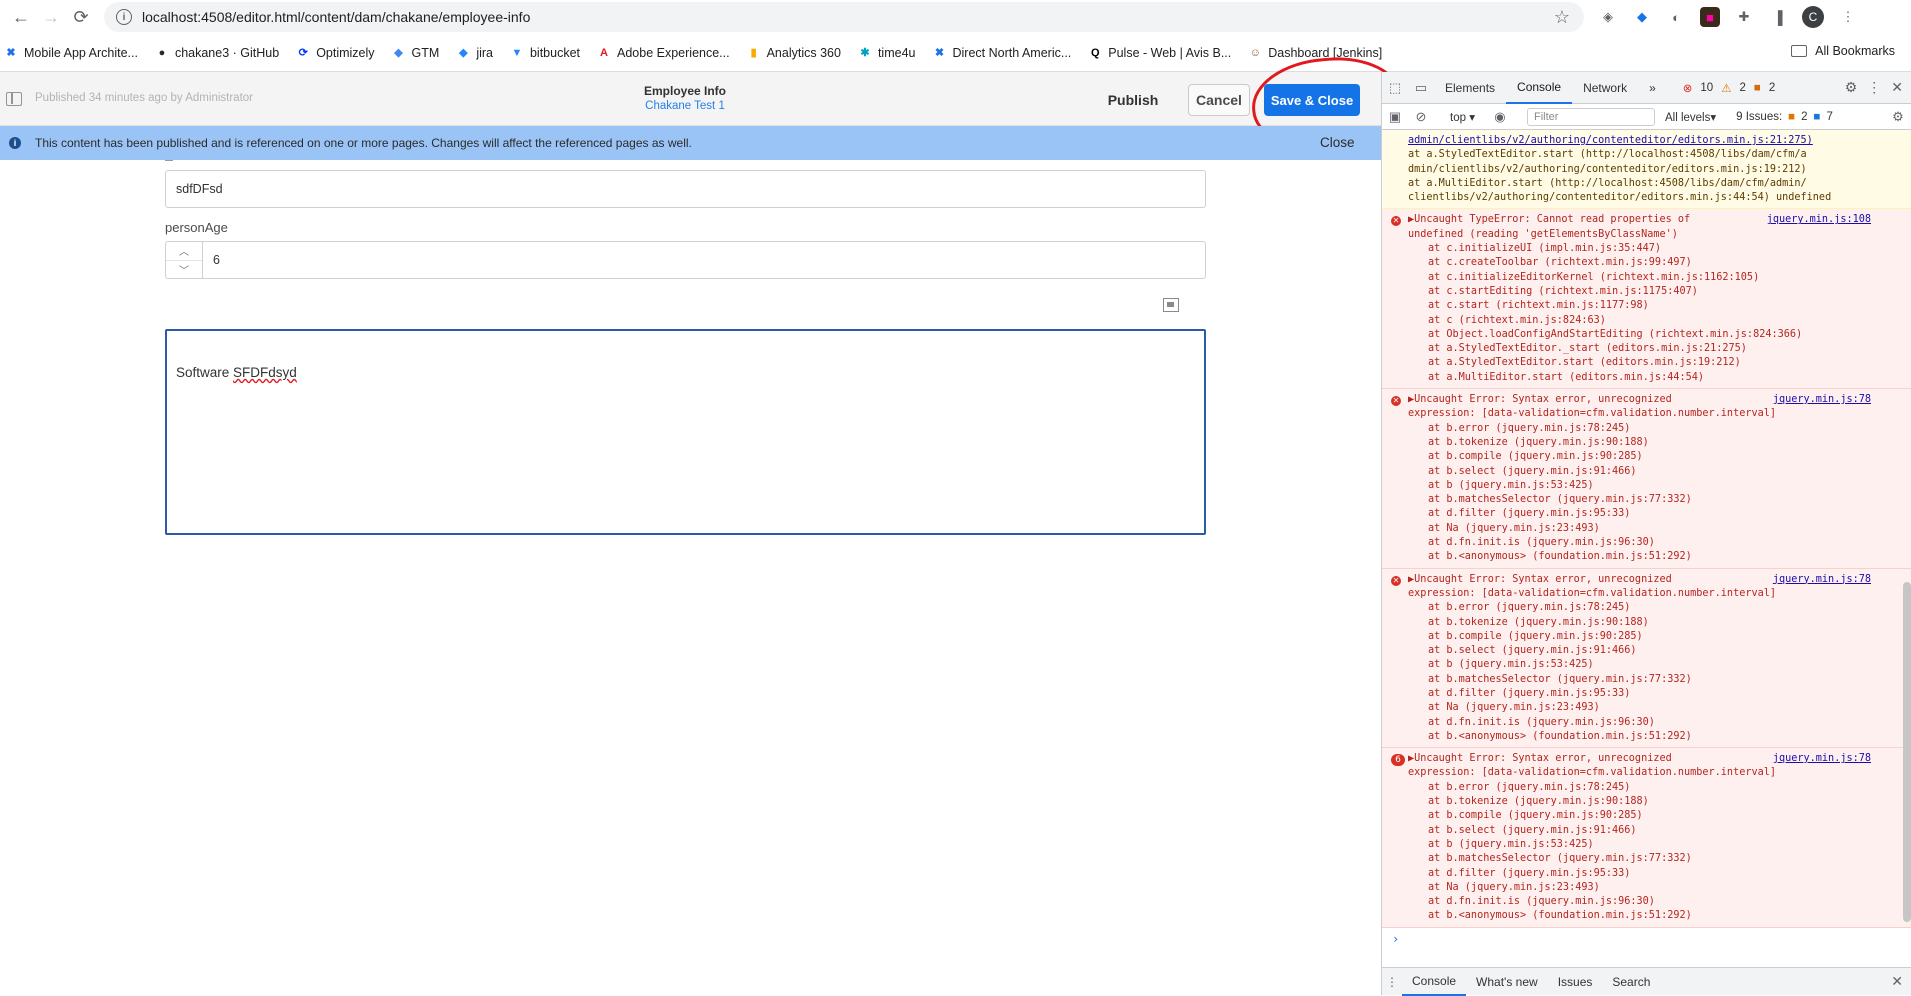 This screenshot has width=1911, height=996. I want to click on publish-button: Publish, so click(1133, 100).